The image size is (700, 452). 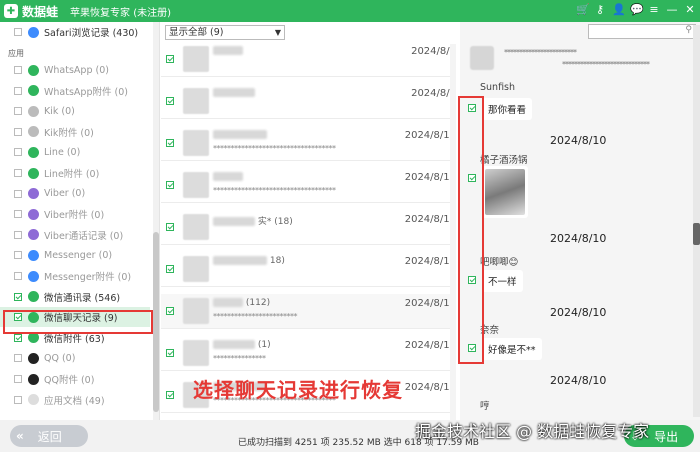 What do you see at coordinates (502, 281) in the screenshot?
I see `message-bubble: 不一样` at bounding box center [502, 281].